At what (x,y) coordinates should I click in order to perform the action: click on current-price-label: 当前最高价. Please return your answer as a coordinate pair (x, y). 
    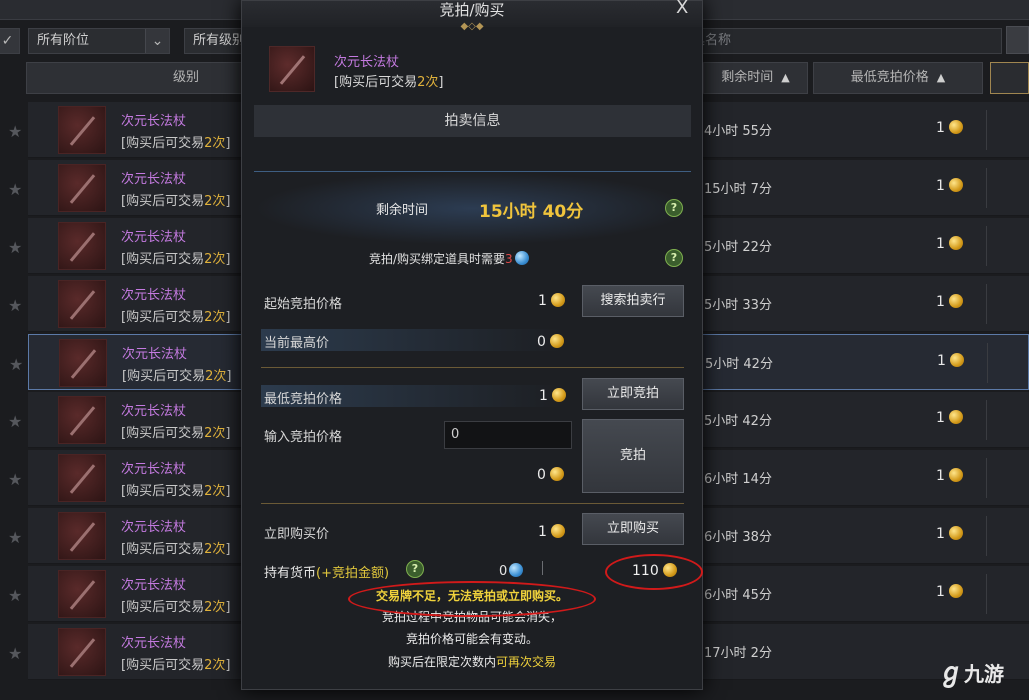
    Looking at the image, I should click on (297, 343).